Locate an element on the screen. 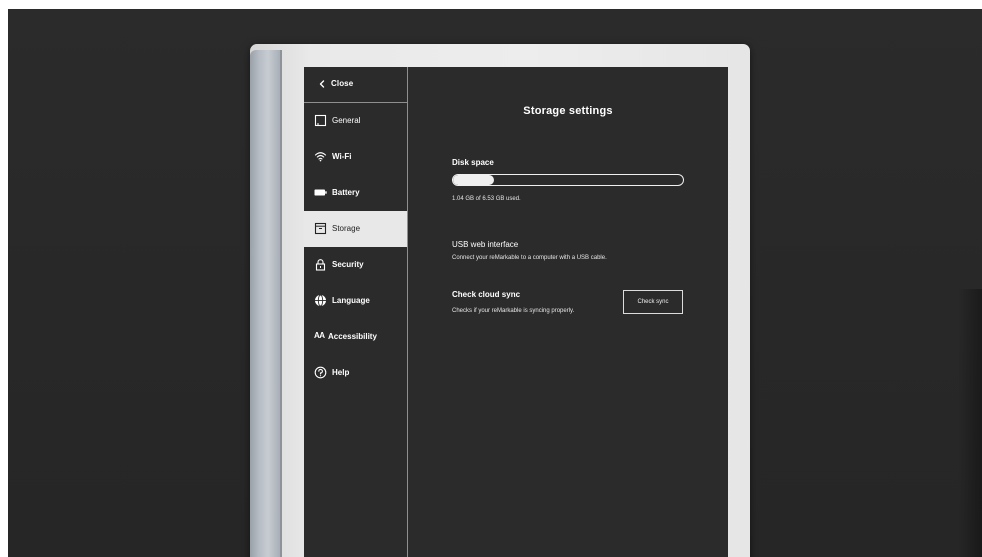 The image size is (982, 557). sidebar-item-accessibility: AA Accessibility is located at coordinates (355, 337).